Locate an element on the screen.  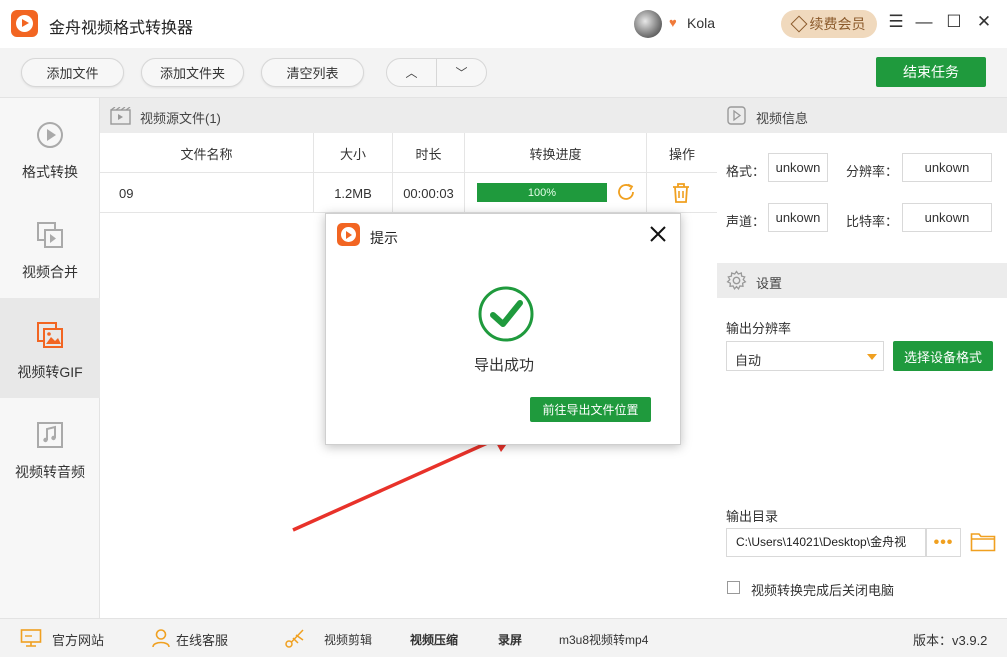
film-icon is located at coordinates (120, 116).